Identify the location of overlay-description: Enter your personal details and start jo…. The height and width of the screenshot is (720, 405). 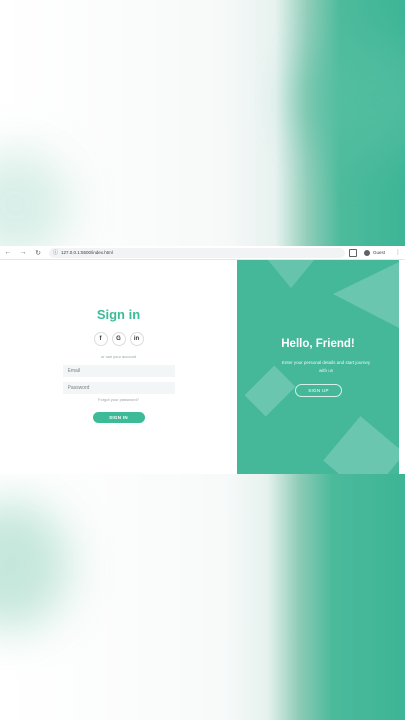
(326, 366).